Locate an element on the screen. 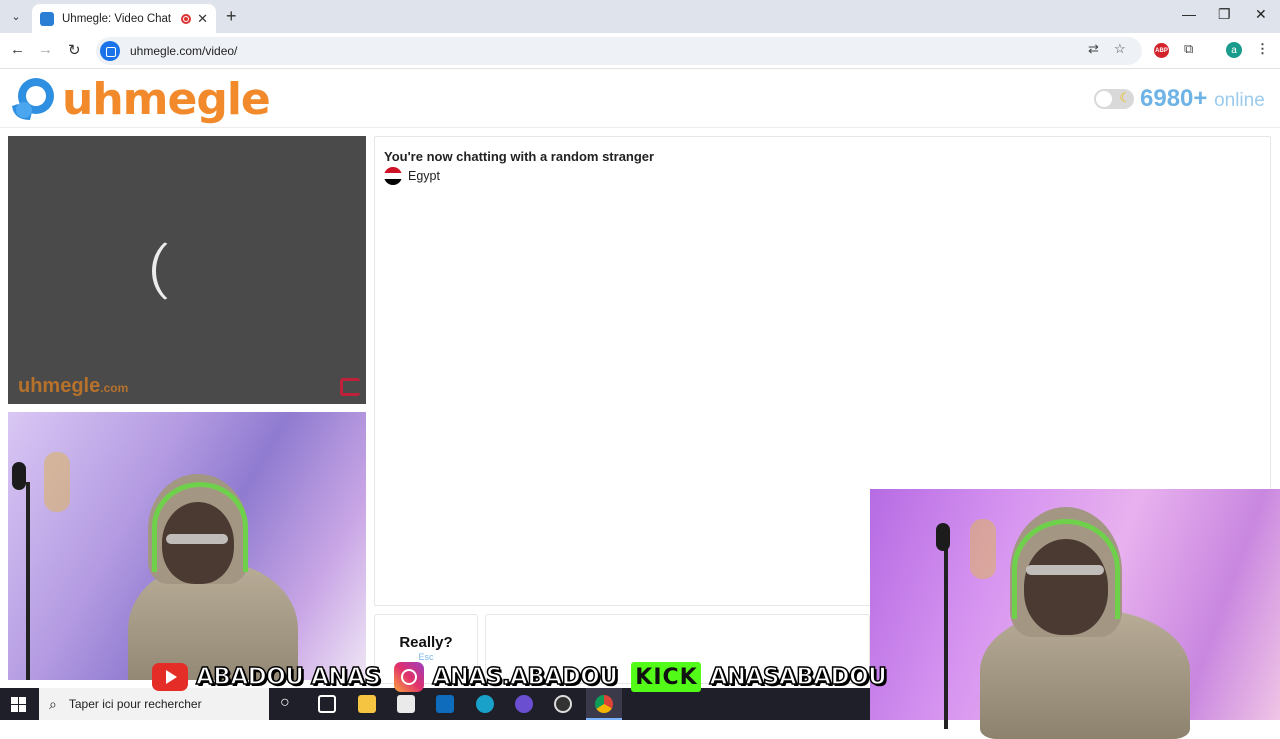 The image size is (1280, 739). tab-title: Uhmegle: Video Chat | Ome is located at coordinates (118, 18).